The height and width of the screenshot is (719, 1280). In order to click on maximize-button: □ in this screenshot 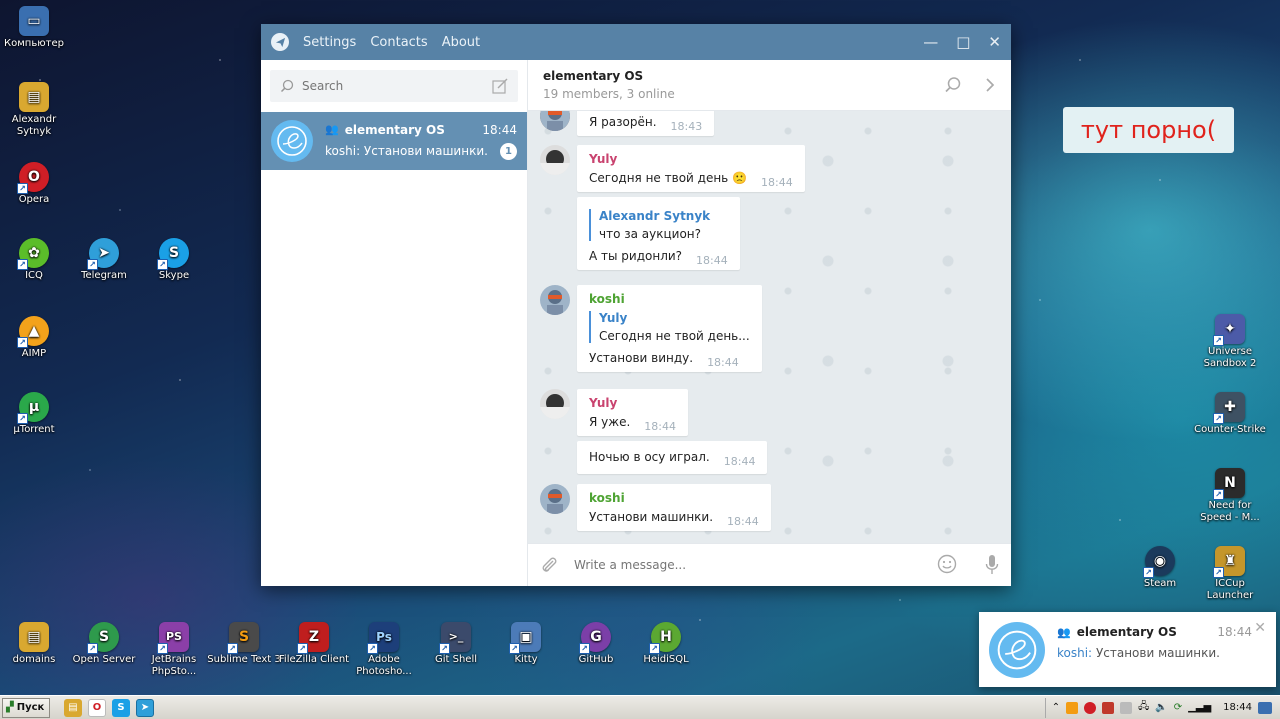, I will do `click(963, 42)`.